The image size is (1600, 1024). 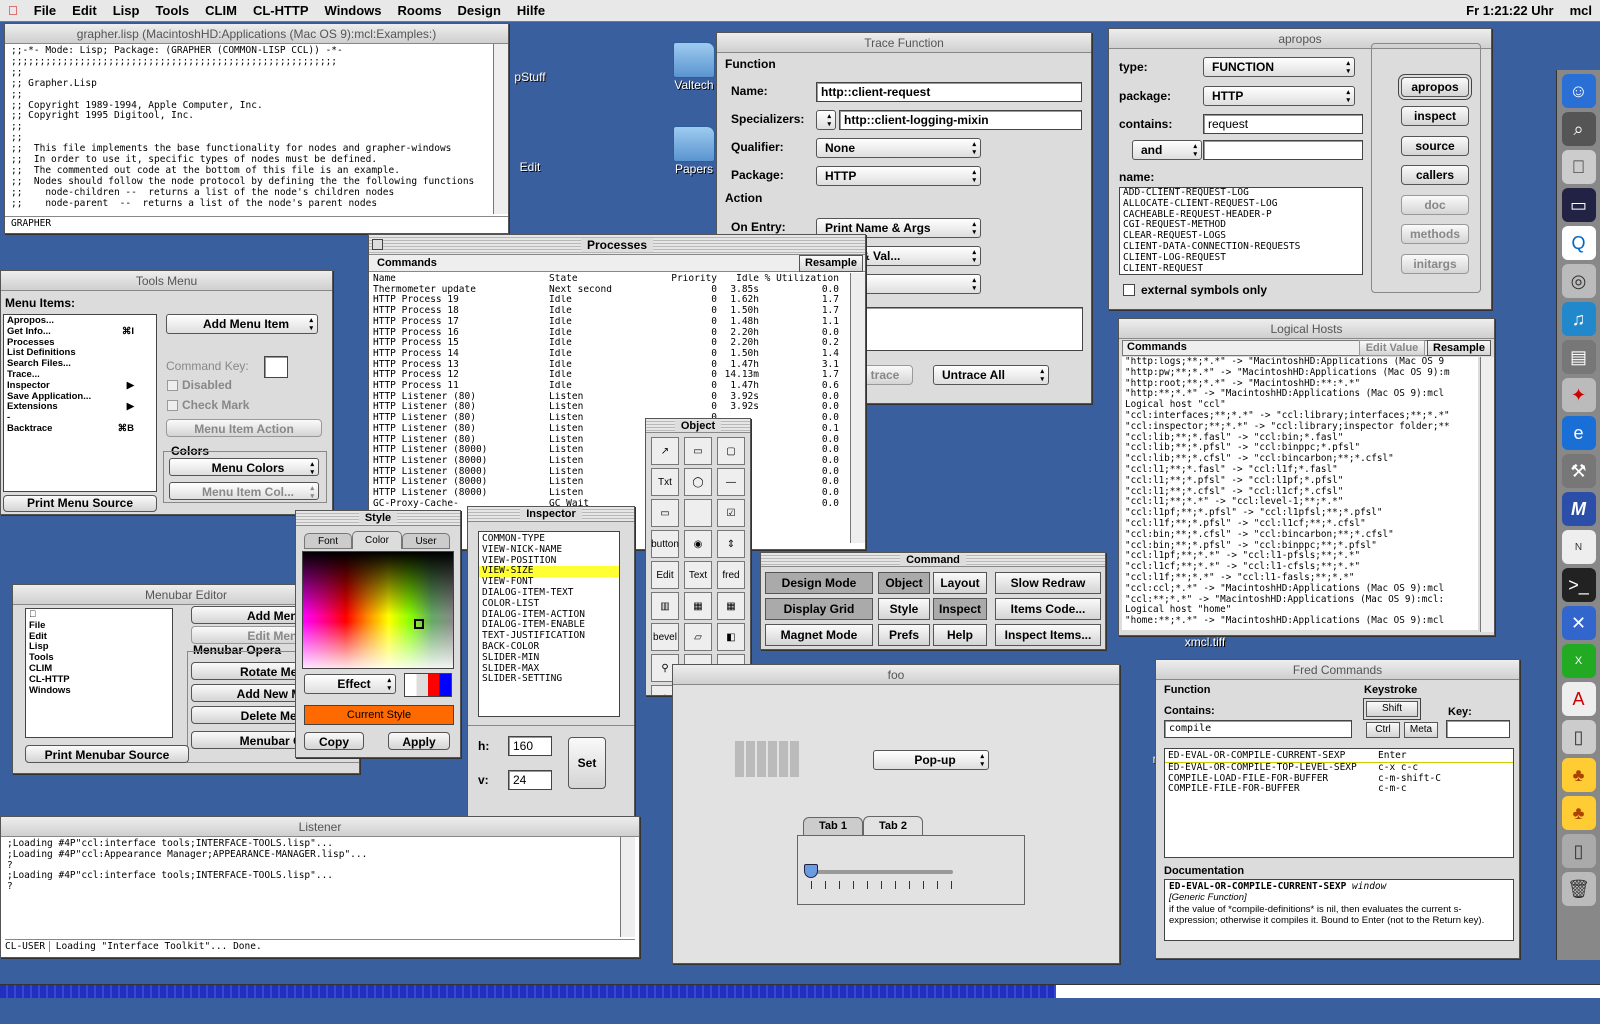 What do you see at coordinates (419, 741) in the screenshot?
I see `apply-button: Apply` at bounding box center [419, 741].